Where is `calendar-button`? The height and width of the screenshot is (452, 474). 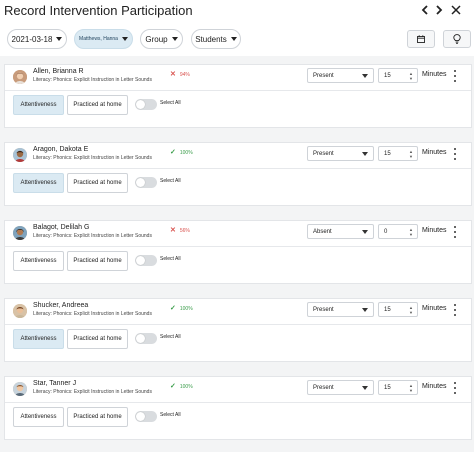
calendar-button is located at coordinates (421, 39).